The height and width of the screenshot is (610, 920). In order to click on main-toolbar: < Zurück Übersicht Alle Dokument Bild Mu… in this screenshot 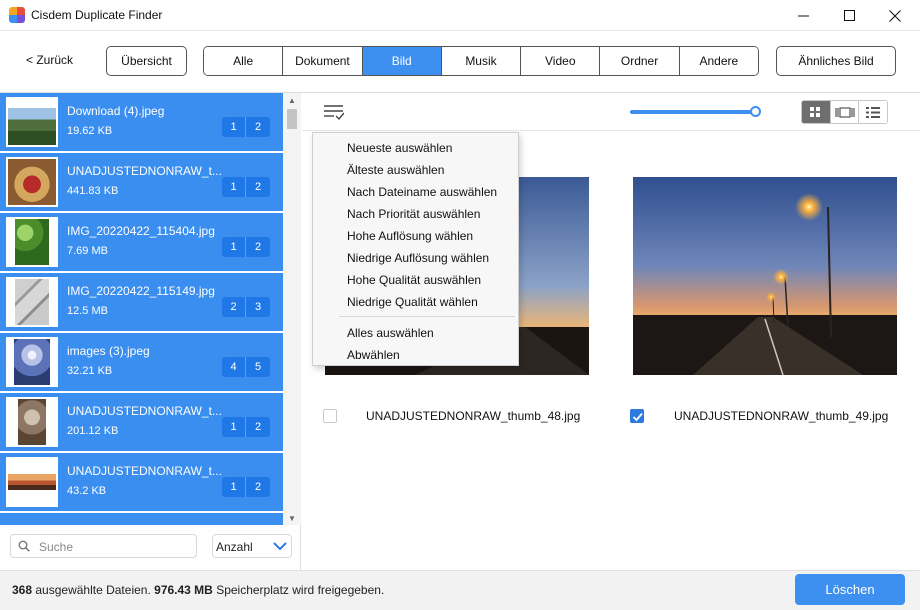, I will do `click(460, 62)`.